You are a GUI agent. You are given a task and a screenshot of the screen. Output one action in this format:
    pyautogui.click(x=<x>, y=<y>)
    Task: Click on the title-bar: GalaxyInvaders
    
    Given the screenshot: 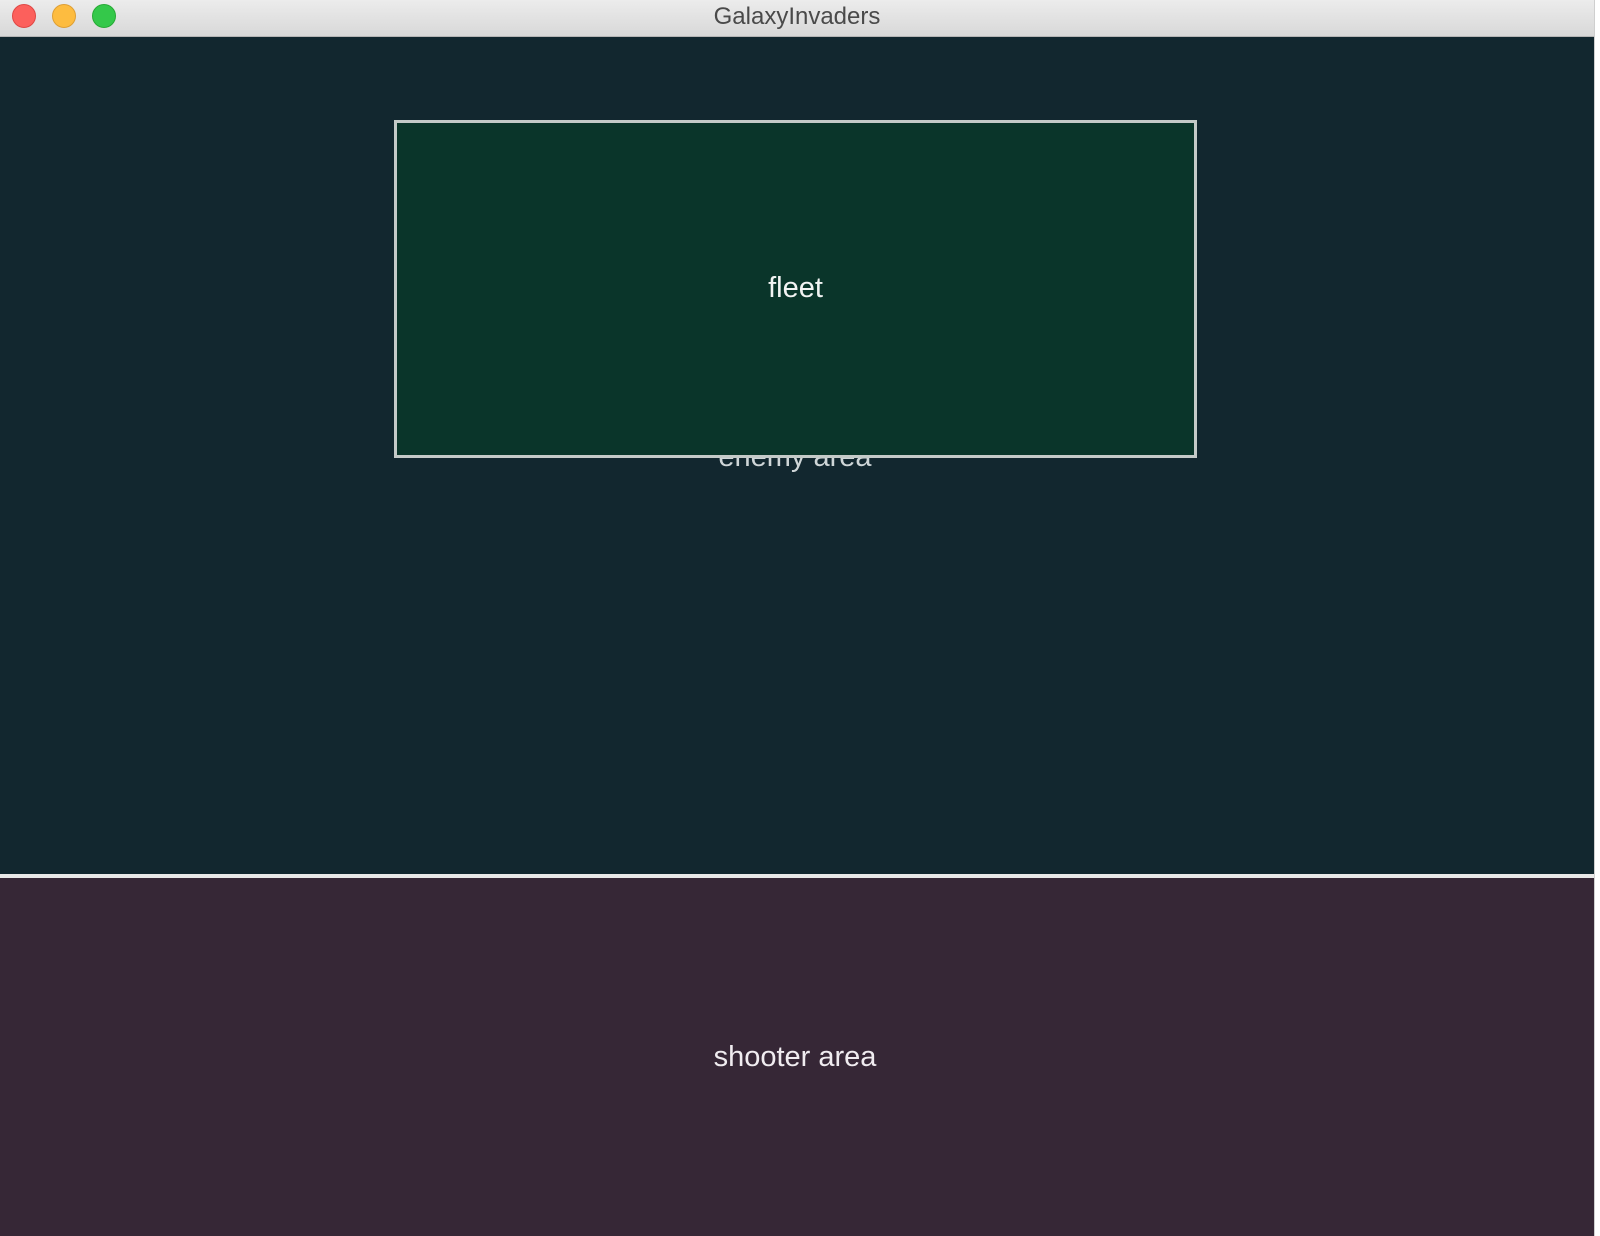 What is the action you would take?
    pyautogui.click(x=797, y=18)
    